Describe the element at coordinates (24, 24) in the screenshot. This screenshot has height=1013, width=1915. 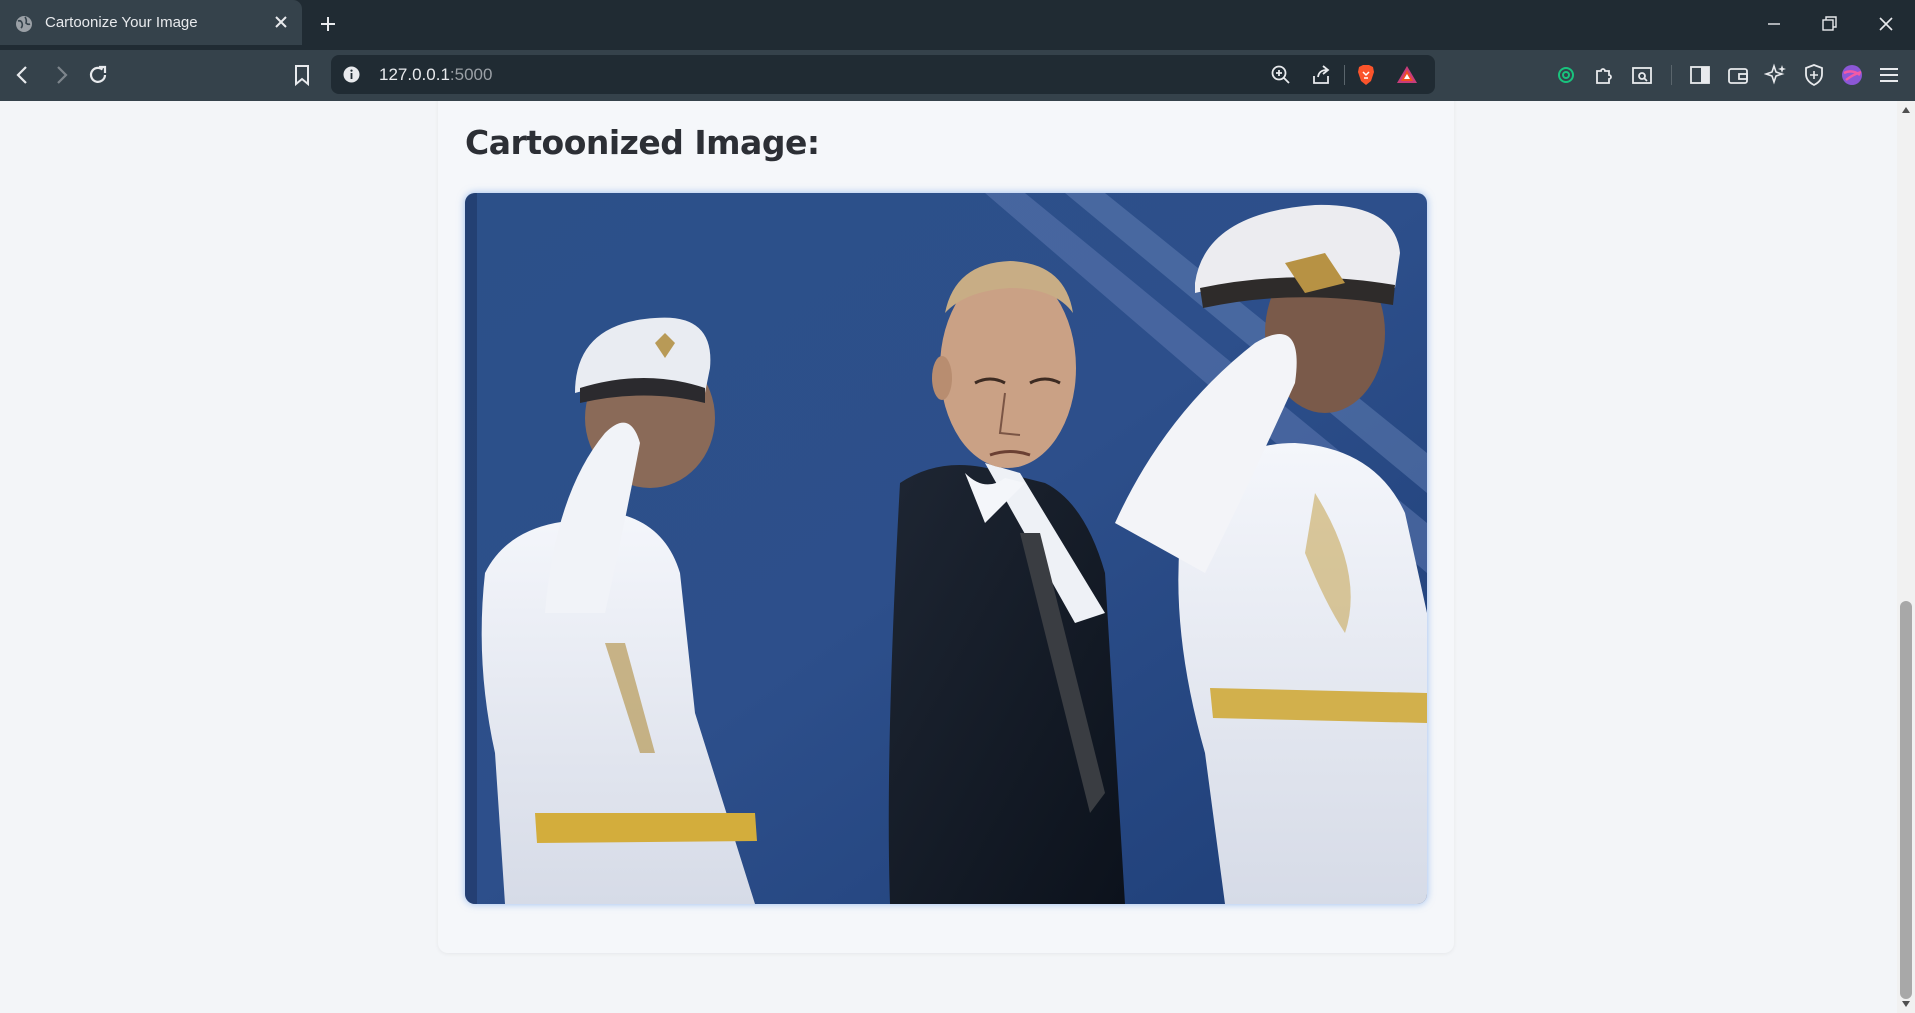
I see `globe-icon` at that location.